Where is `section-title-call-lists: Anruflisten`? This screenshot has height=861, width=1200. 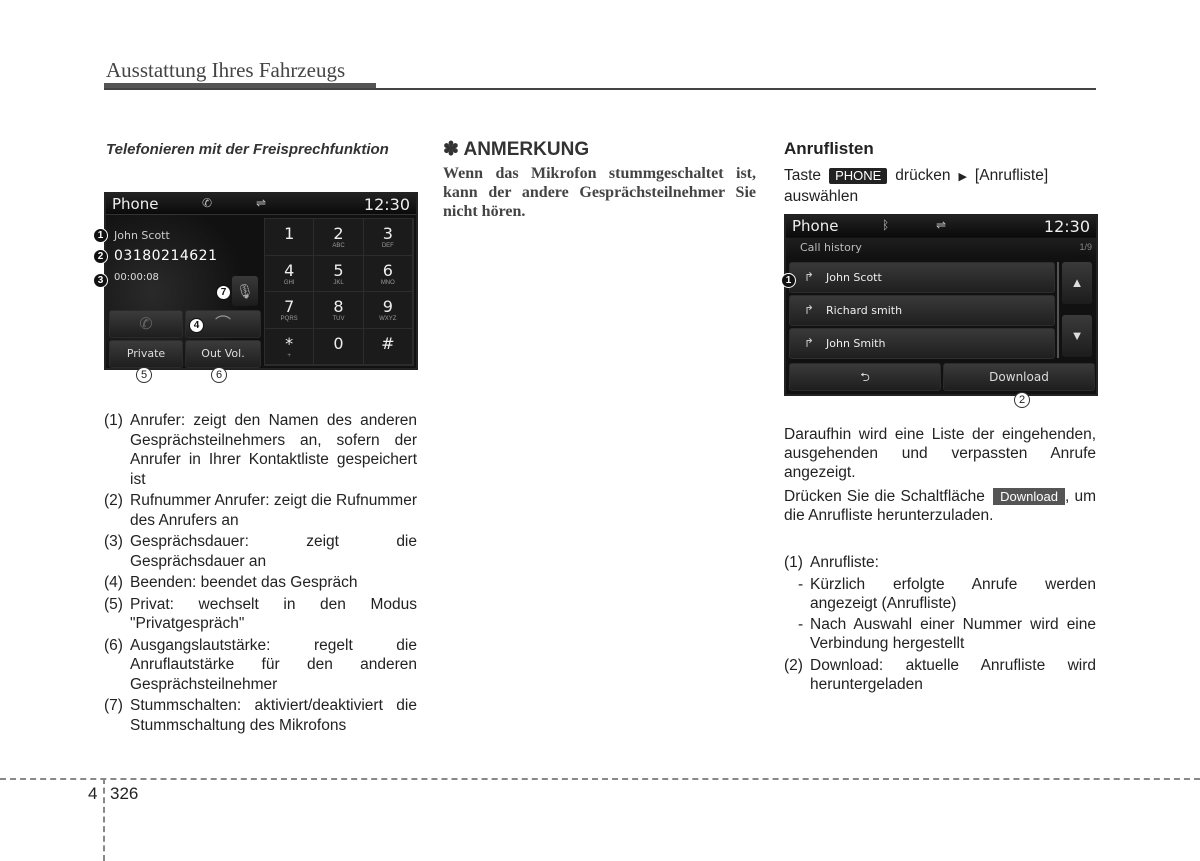 section-title-call-lists: Anruflisten is located at coordinates (829, 148).